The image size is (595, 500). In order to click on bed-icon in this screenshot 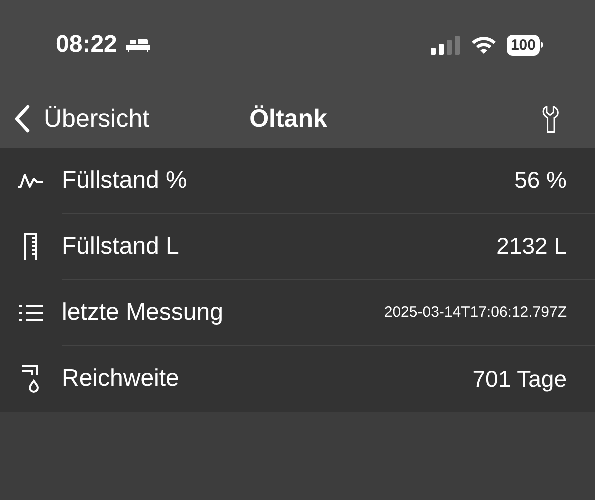, I will do `click(138, 45)`.